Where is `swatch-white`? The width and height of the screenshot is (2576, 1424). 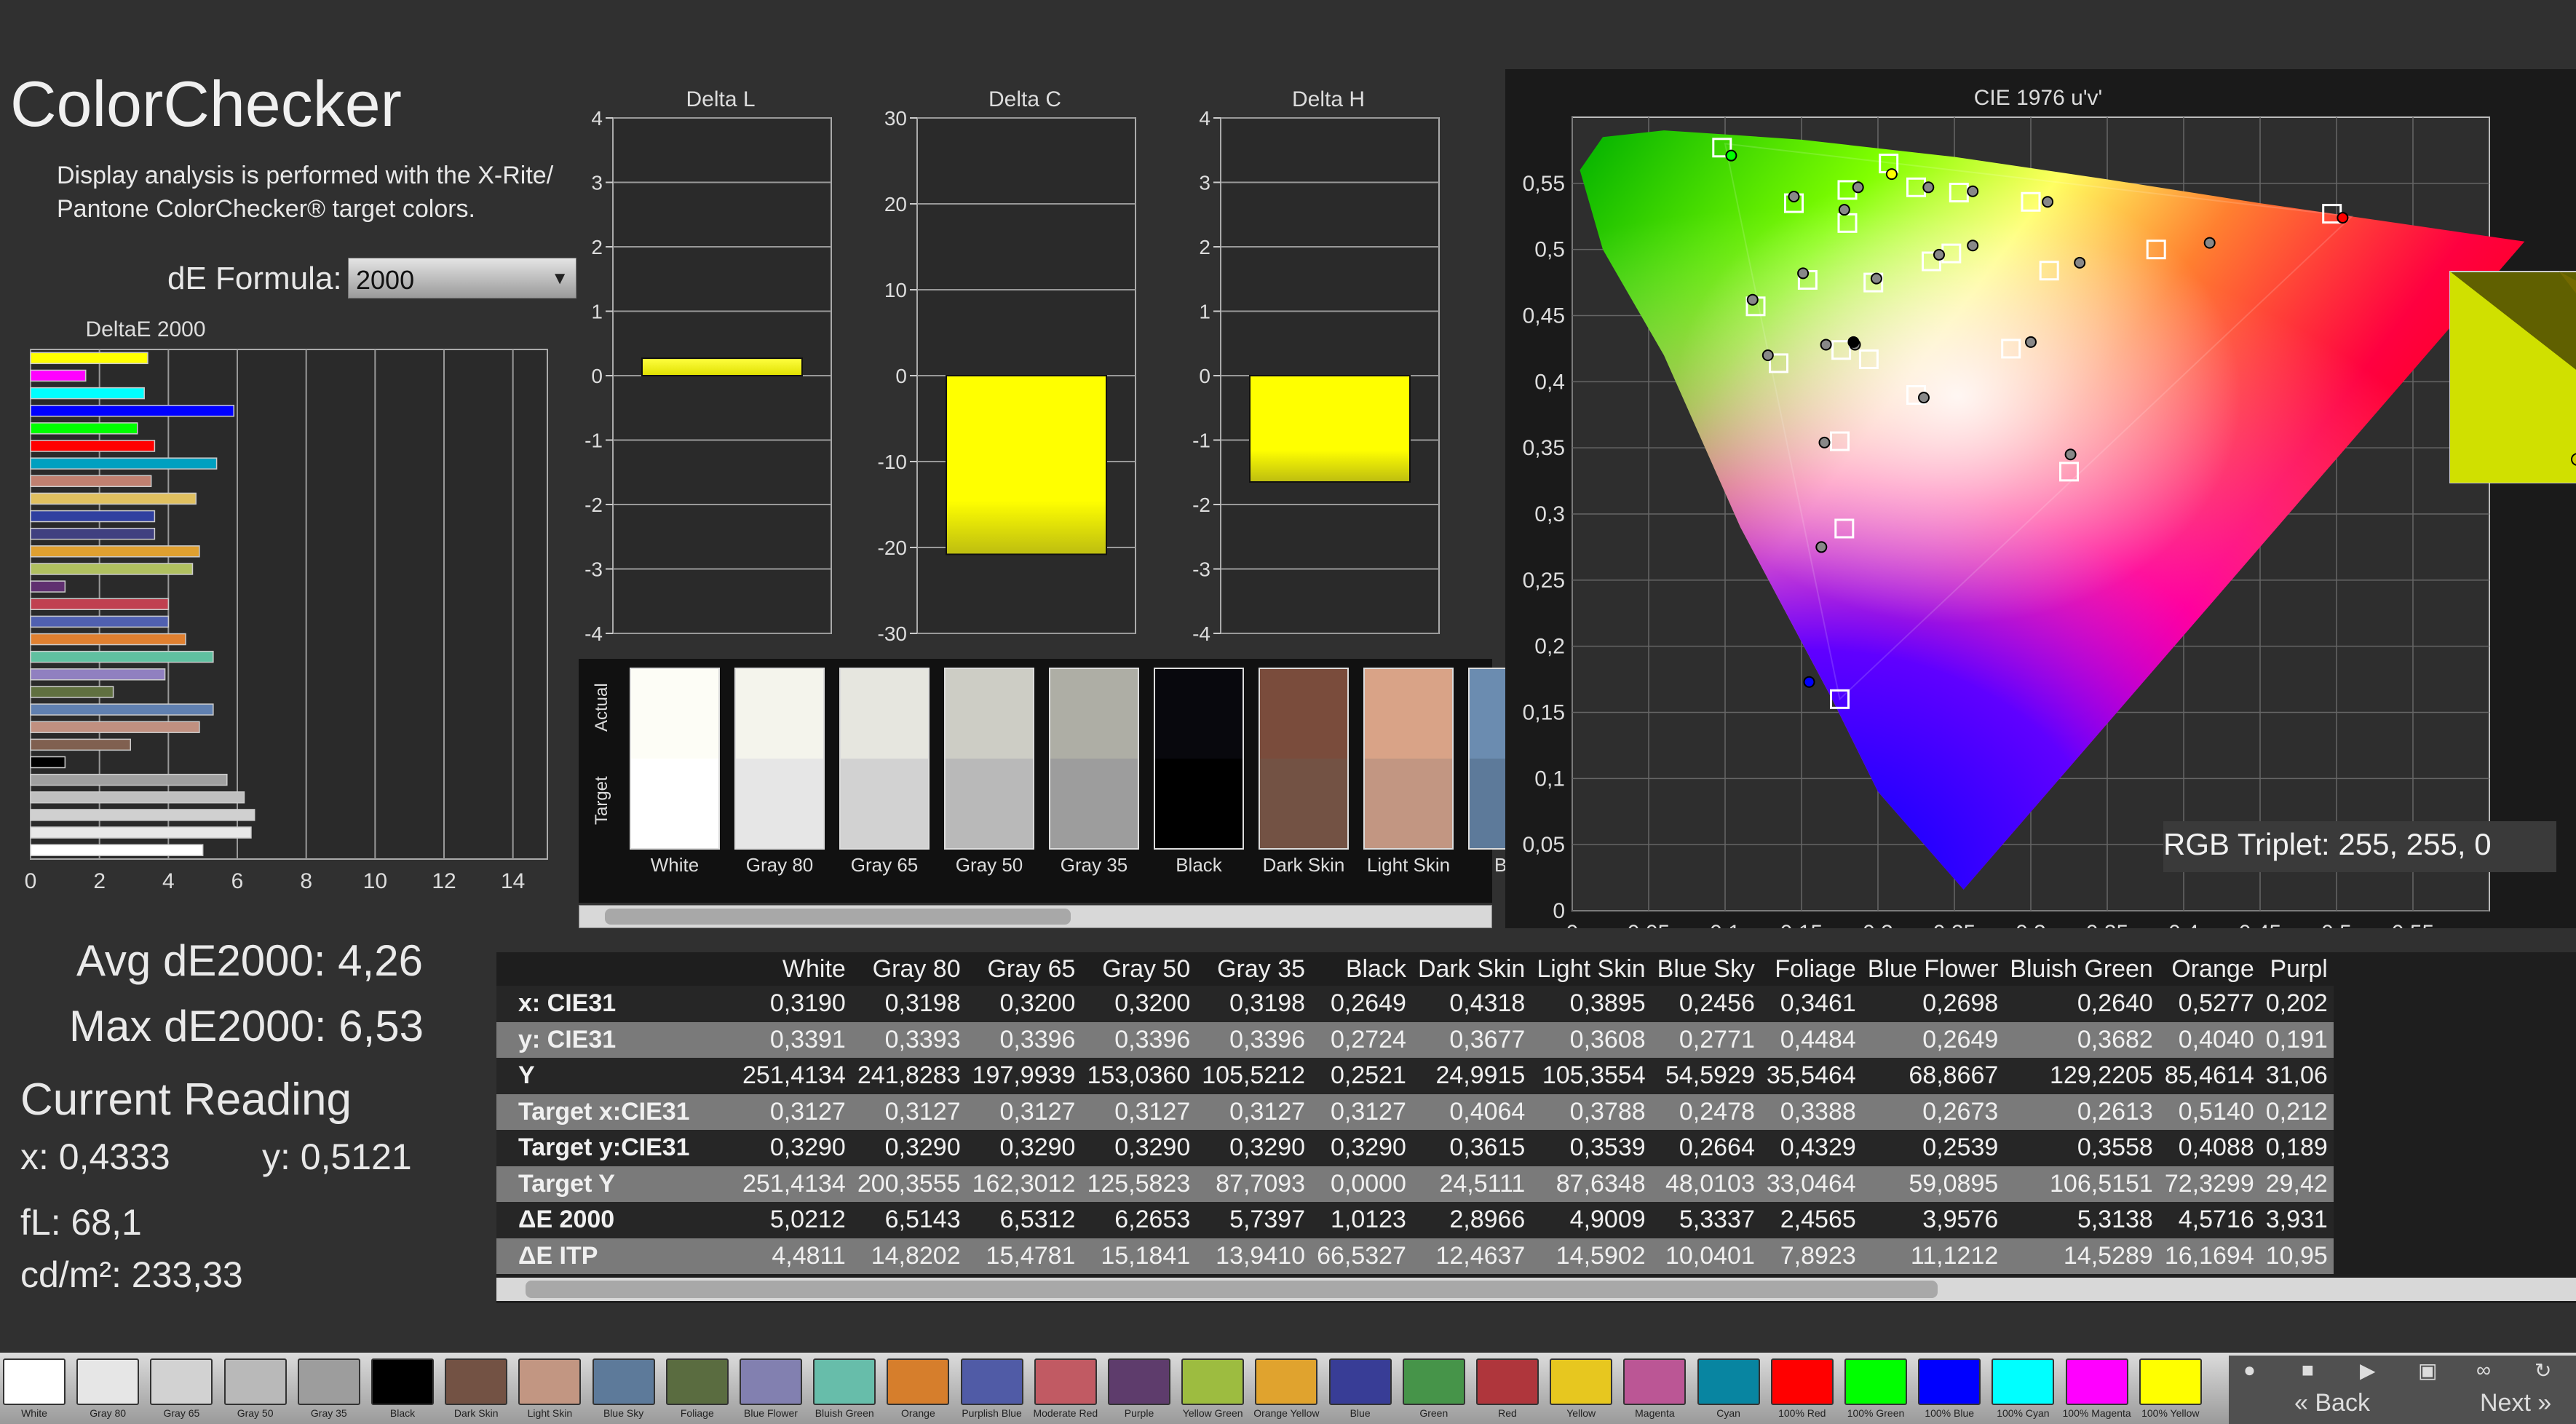 swatch-white is located at coordinates (675, 759).